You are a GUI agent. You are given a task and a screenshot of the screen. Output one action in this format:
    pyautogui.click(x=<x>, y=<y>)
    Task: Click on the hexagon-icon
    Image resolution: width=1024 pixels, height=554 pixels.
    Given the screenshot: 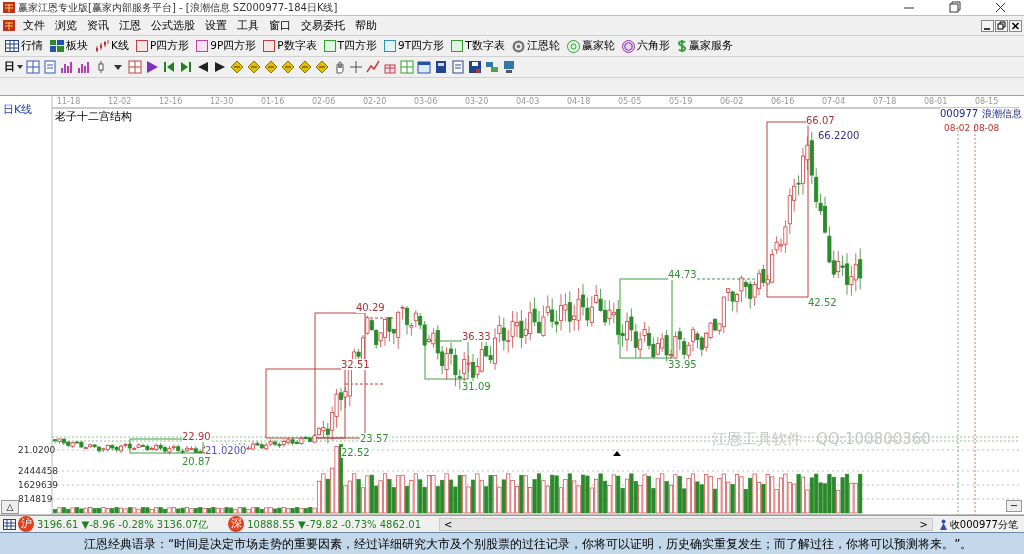 What is the action you would take?
    pyautogui.click(x=628, y=46)
    